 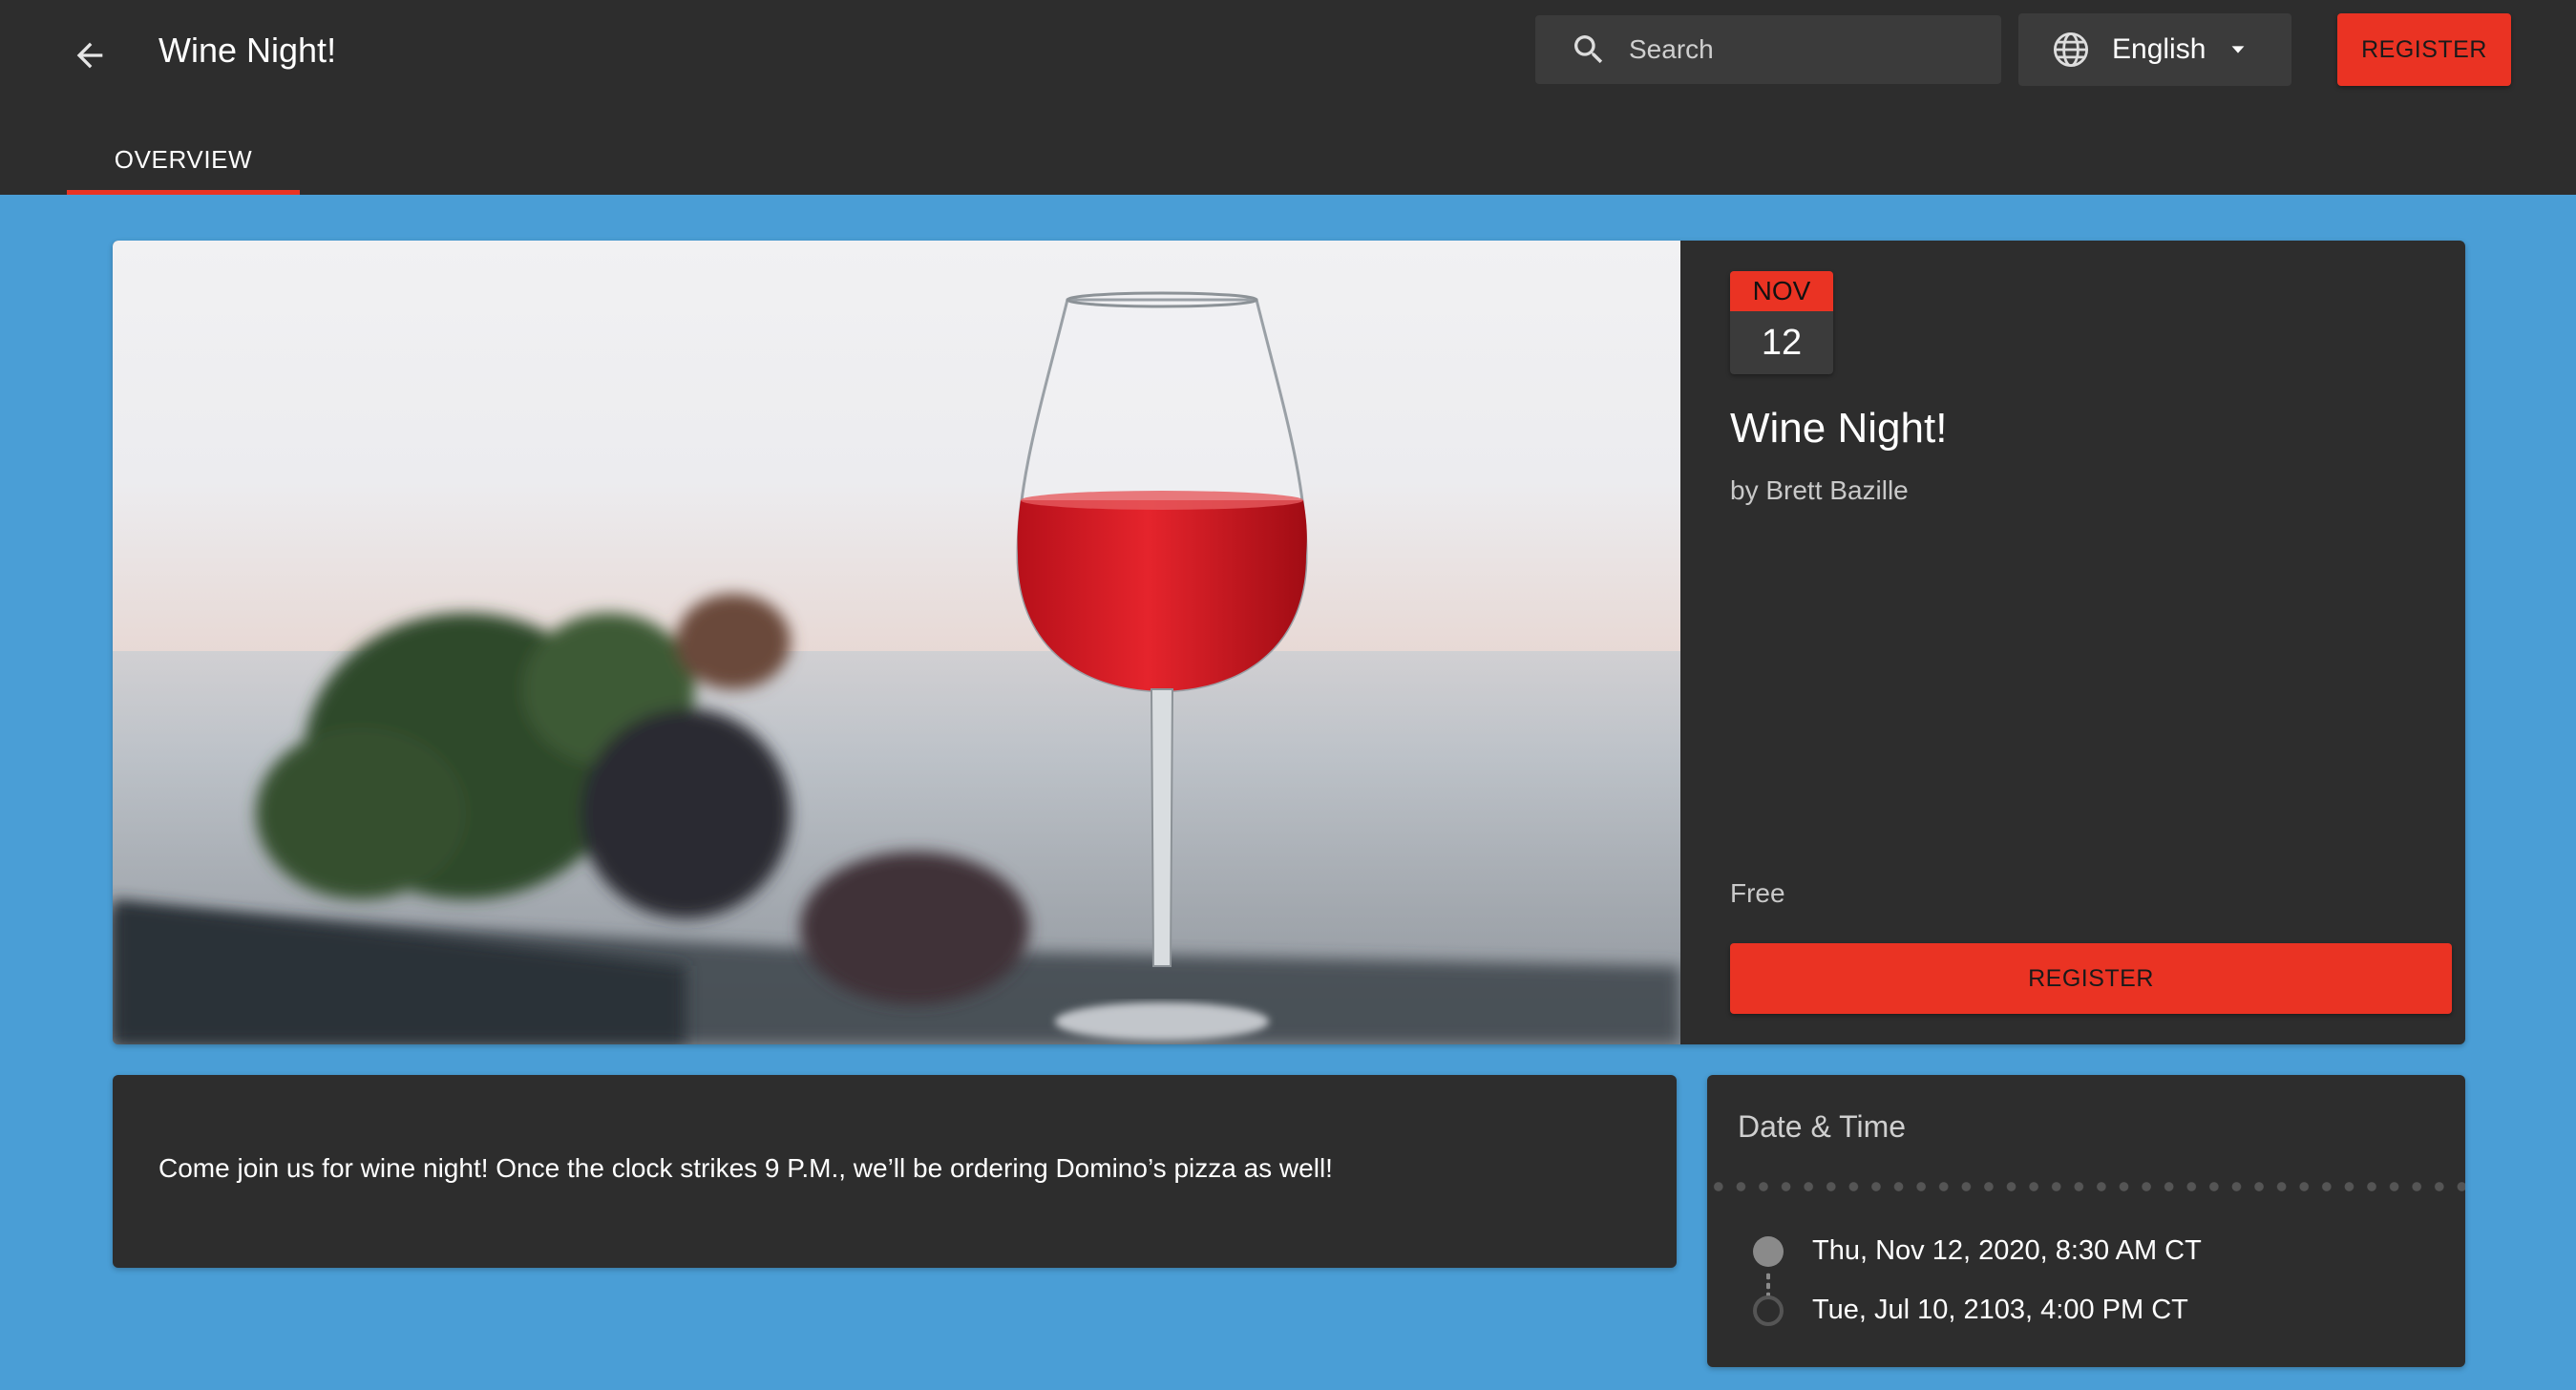 I want to click on date-badge: NOV 12, so click(x=1781, y=323).